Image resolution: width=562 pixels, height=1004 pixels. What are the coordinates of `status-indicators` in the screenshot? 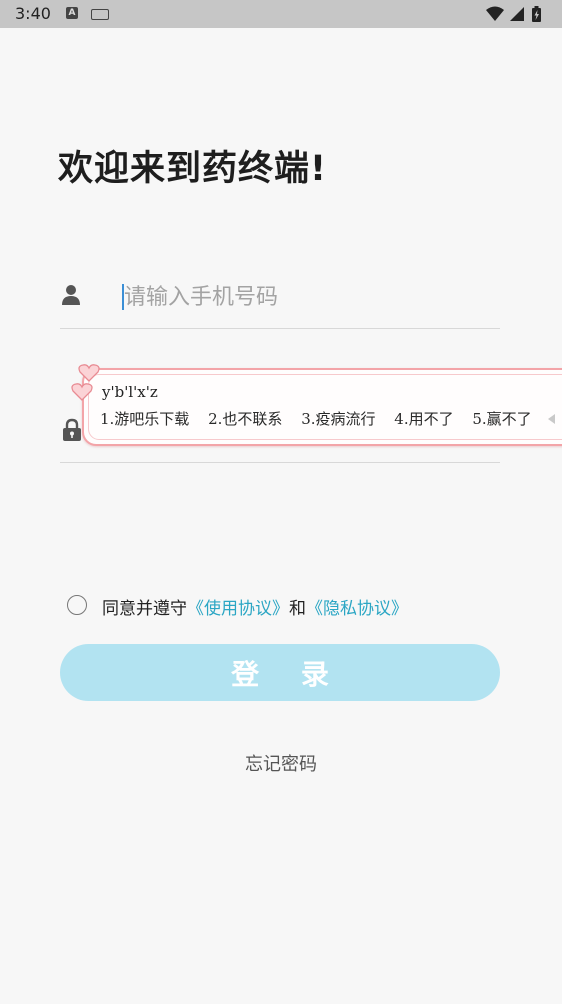 It's located at (513, 14).